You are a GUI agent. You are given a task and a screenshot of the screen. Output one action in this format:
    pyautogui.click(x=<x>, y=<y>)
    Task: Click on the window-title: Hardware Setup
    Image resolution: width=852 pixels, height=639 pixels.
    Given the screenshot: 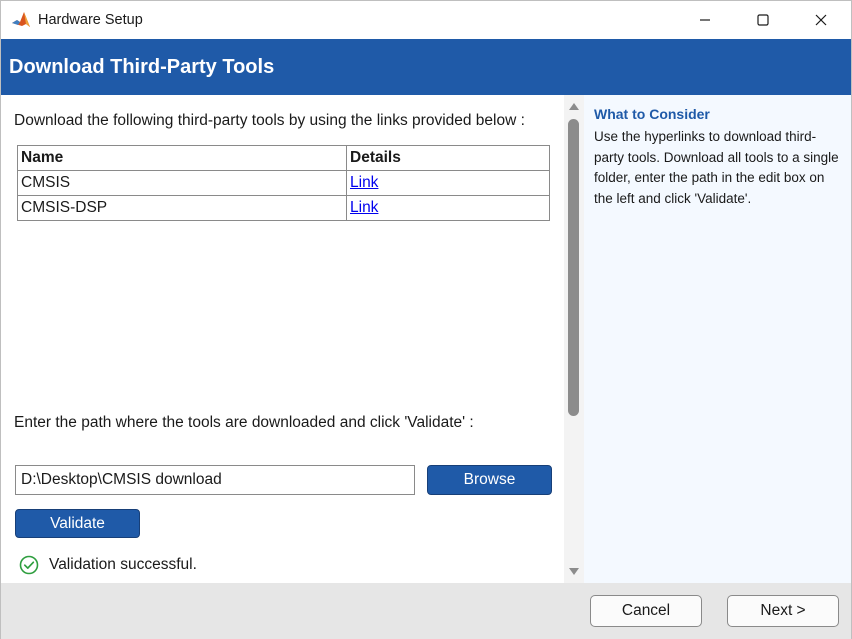 What is the action you would take?
    pyautogui.click(x=90, y=20)
    